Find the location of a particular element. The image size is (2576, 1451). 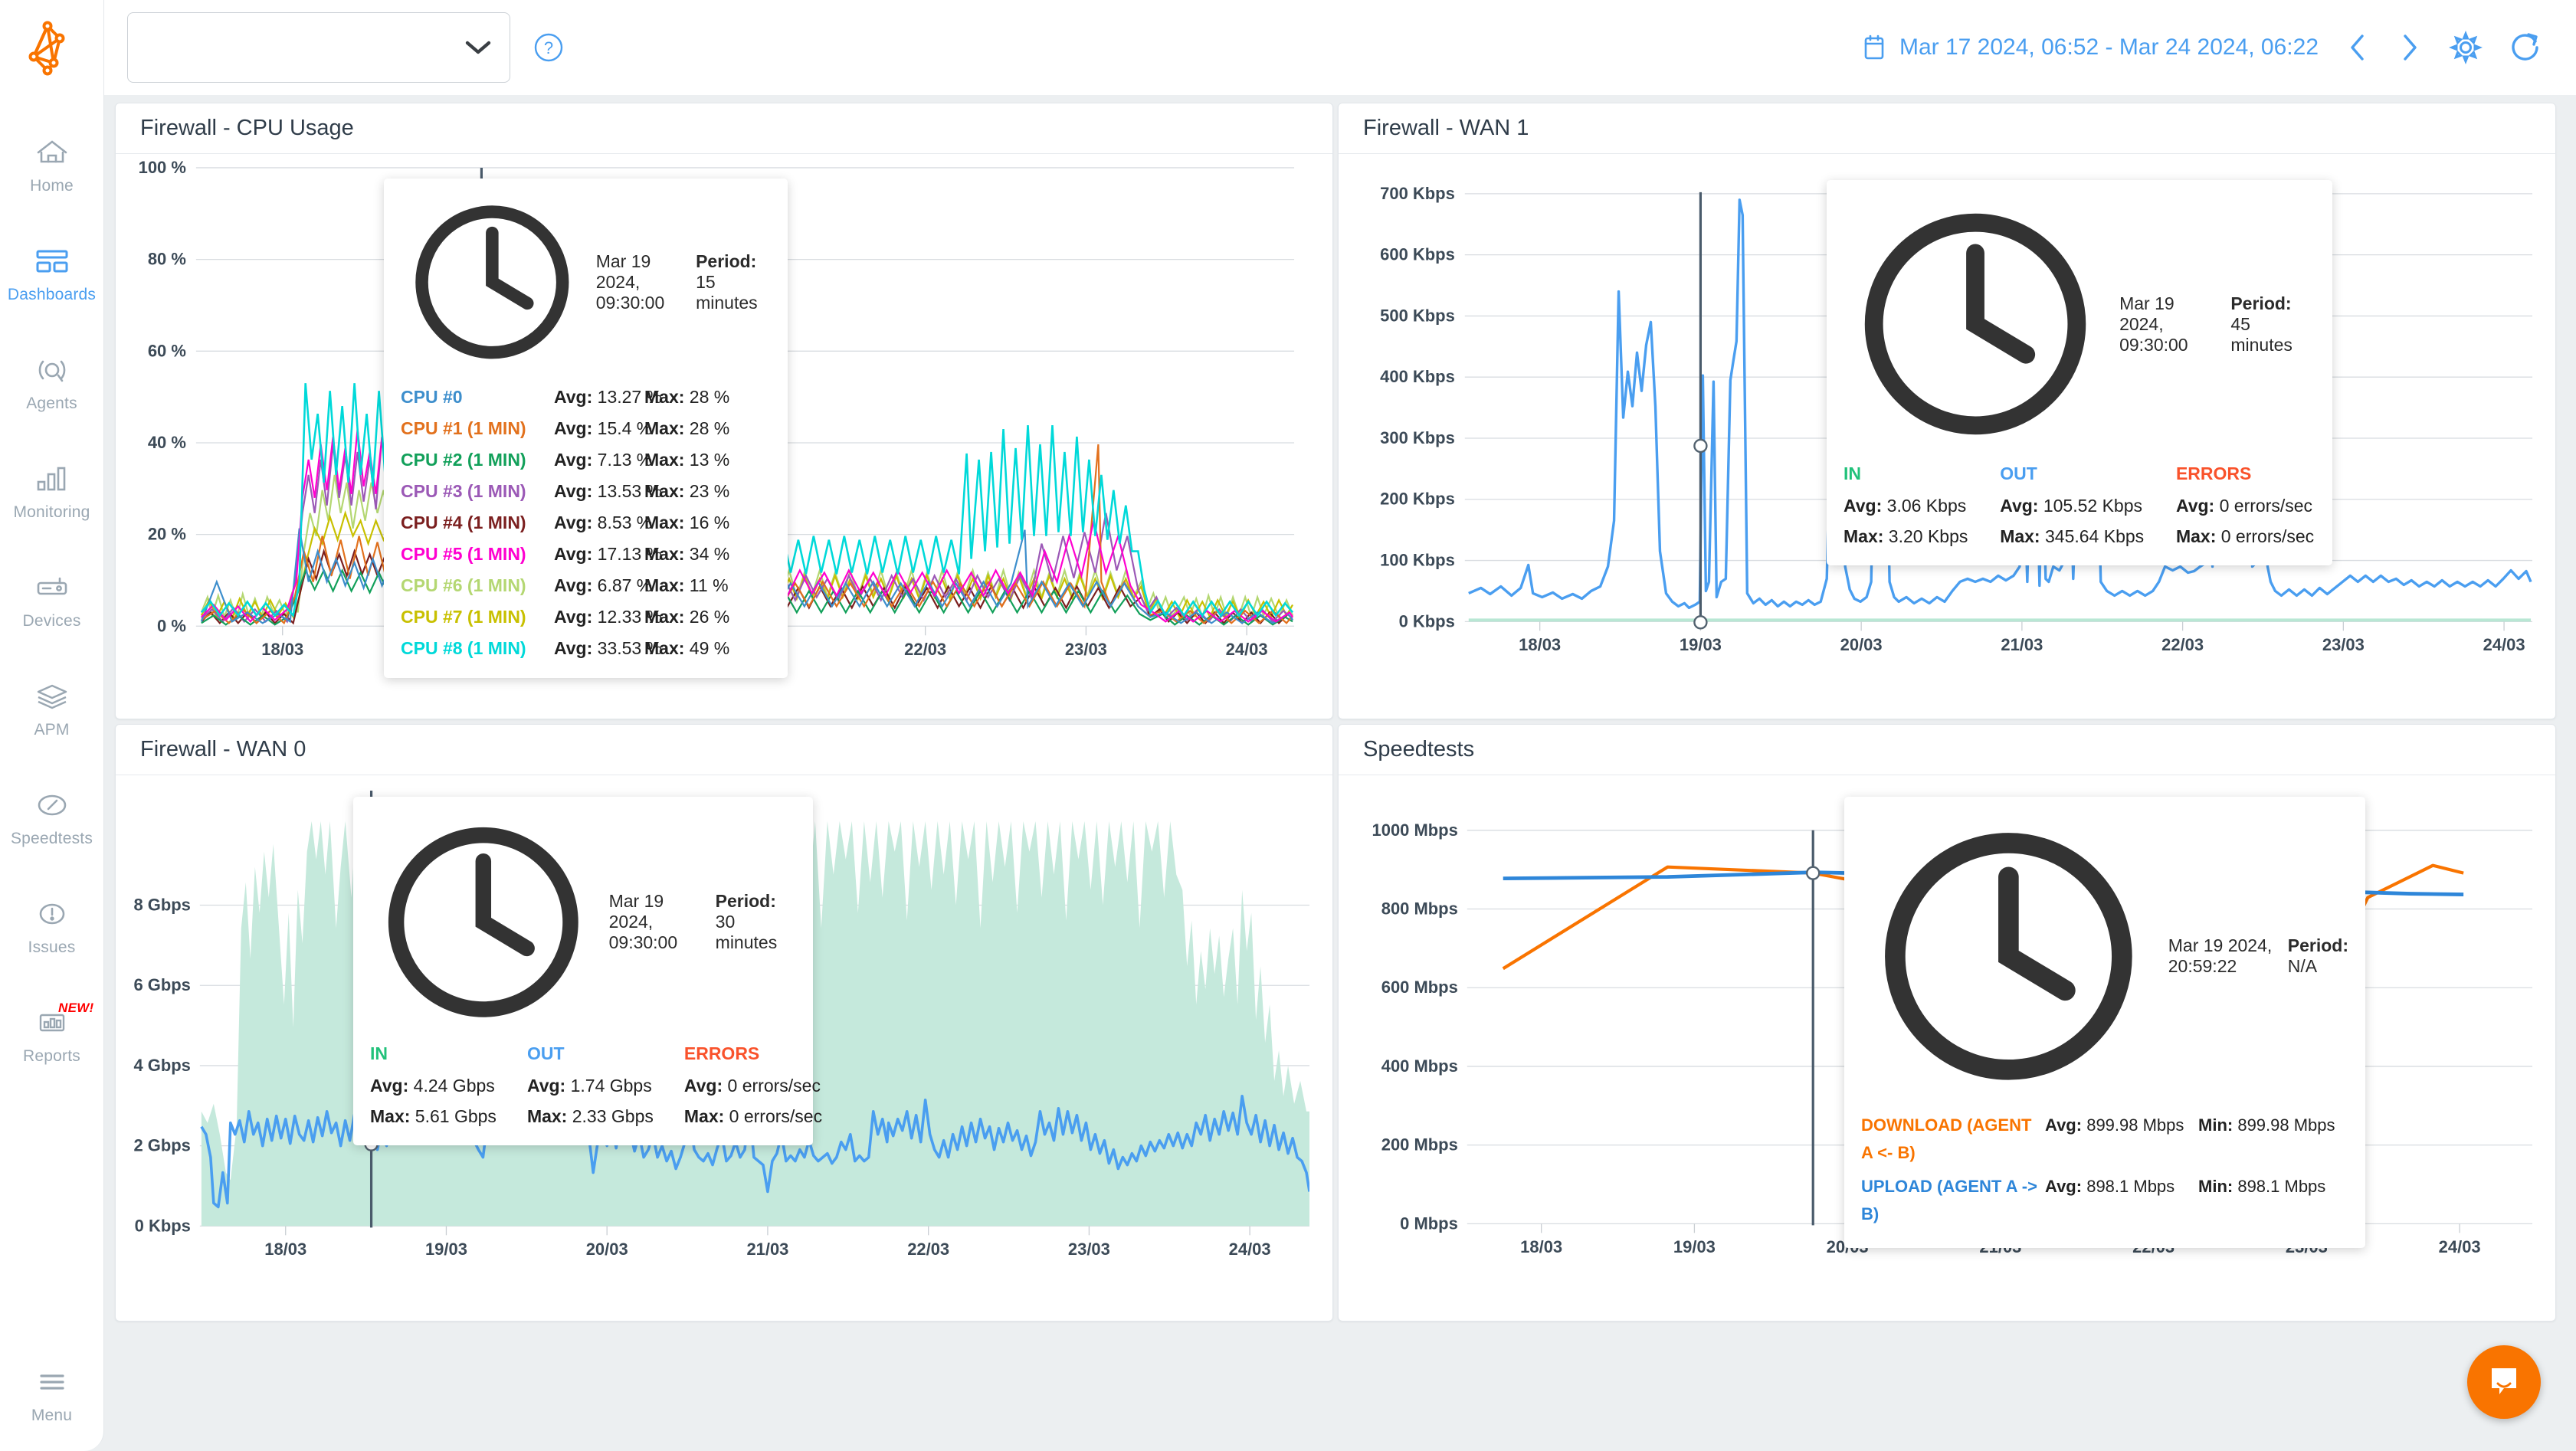

sidebar-item-issues: Issues is located at coordinates (51, 926).